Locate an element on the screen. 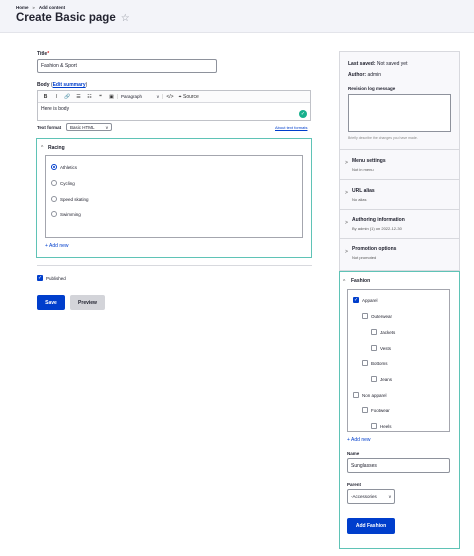 Image resolution: width=474 pixels, height=556 pixels. radio-cycling is located at coordinates (54, 183).